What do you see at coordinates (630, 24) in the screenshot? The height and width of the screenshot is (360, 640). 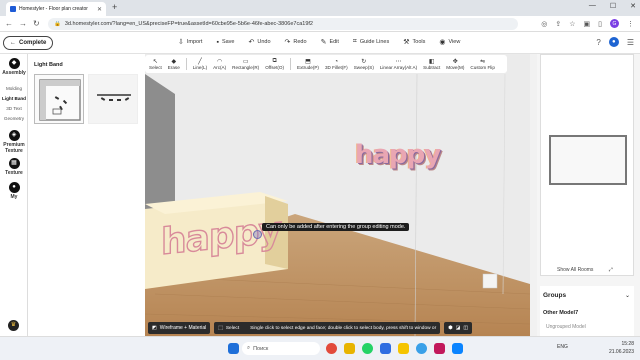 I see `browser-menu-icon: ⋮` at bounding box center [630, 24].